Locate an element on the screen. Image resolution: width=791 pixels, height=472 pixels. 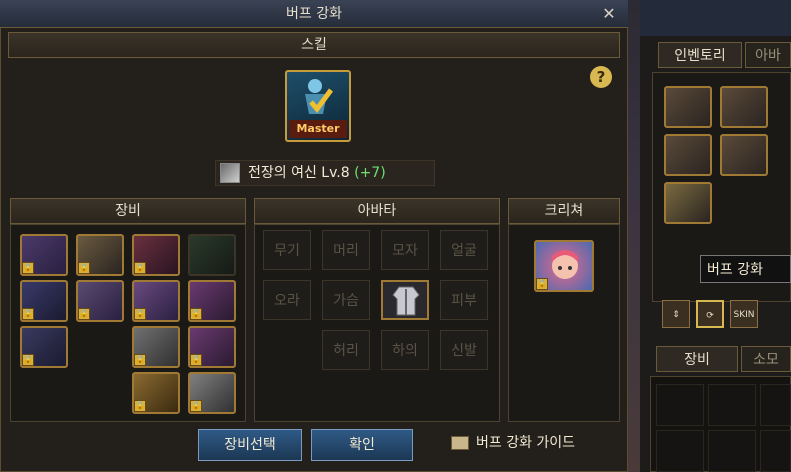
avatar-slot-aura: 오라 is located at coordinates (287, 300).